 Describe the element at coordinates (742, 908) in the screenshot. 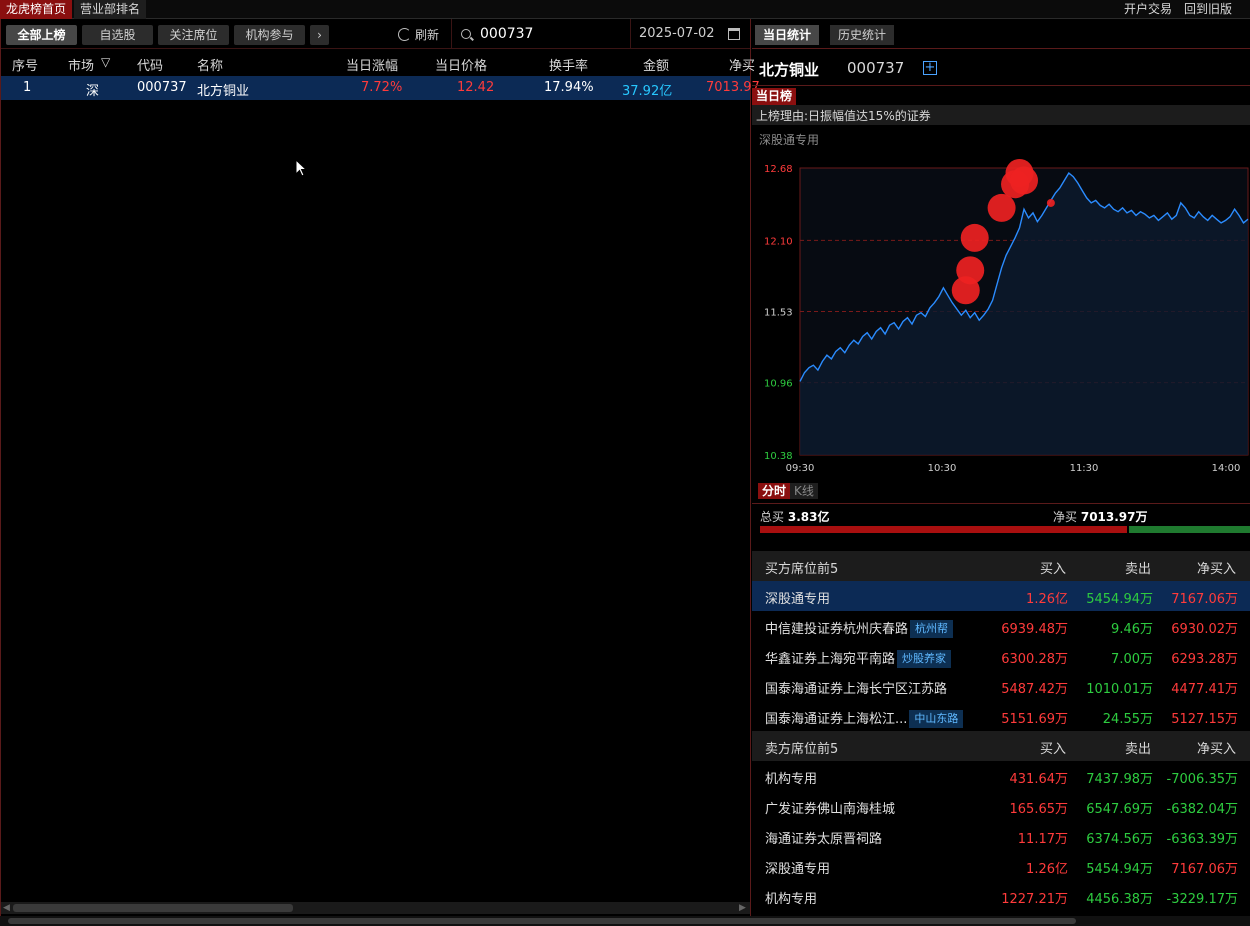

I see `scroll-right-icon: ▶` at that location.